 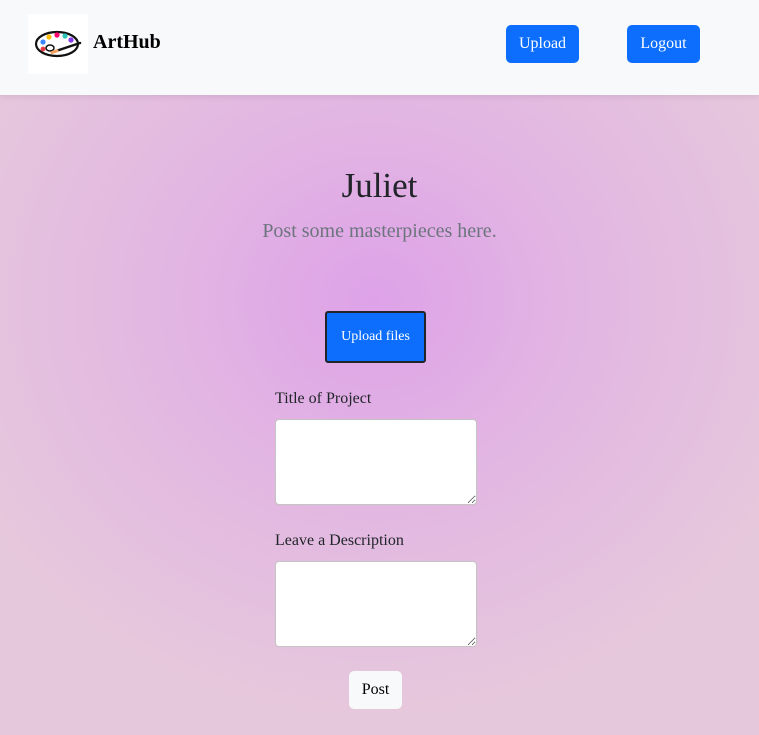 I want to click on brand-name: ArtHub, so click(x=127, y=42).